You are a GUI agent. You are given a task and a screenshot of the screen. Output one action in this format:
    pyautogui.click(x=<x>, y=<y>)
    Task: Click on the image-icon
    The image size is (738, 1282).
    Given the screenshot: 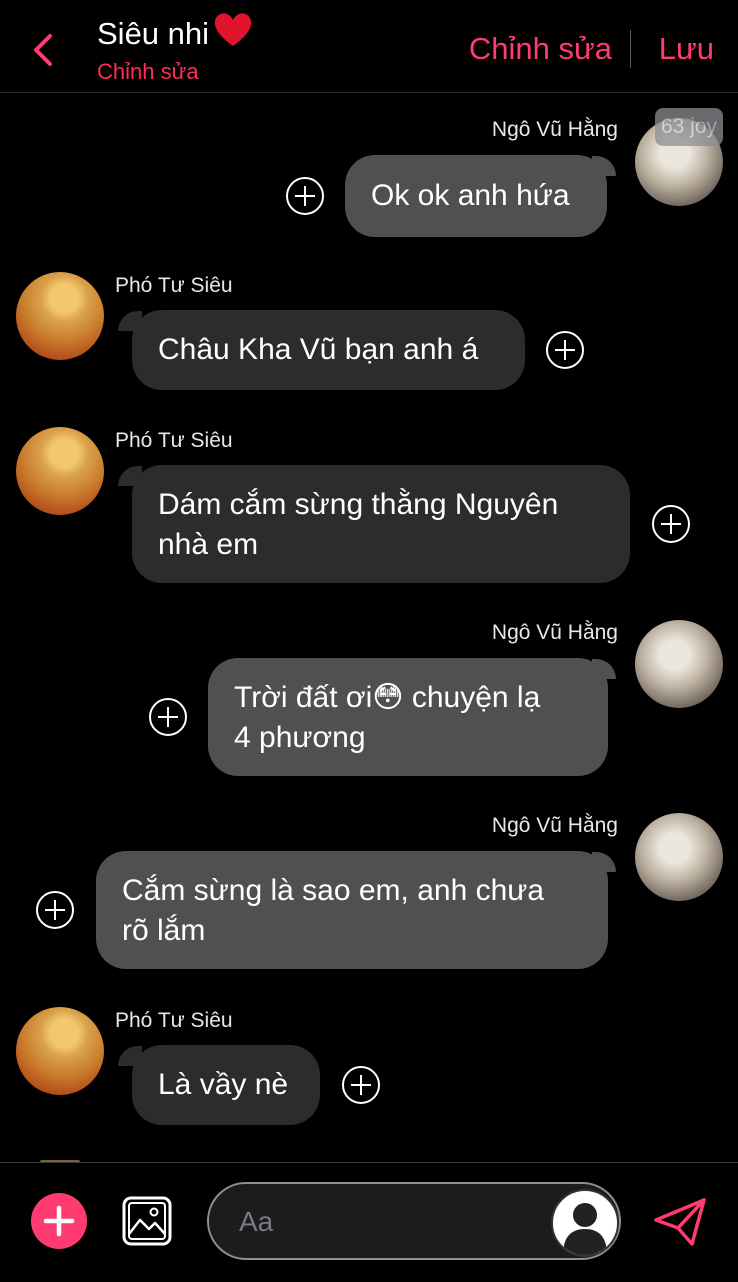 What is the action you would take?
    pyautogui.click(x=147, y=1221)
    